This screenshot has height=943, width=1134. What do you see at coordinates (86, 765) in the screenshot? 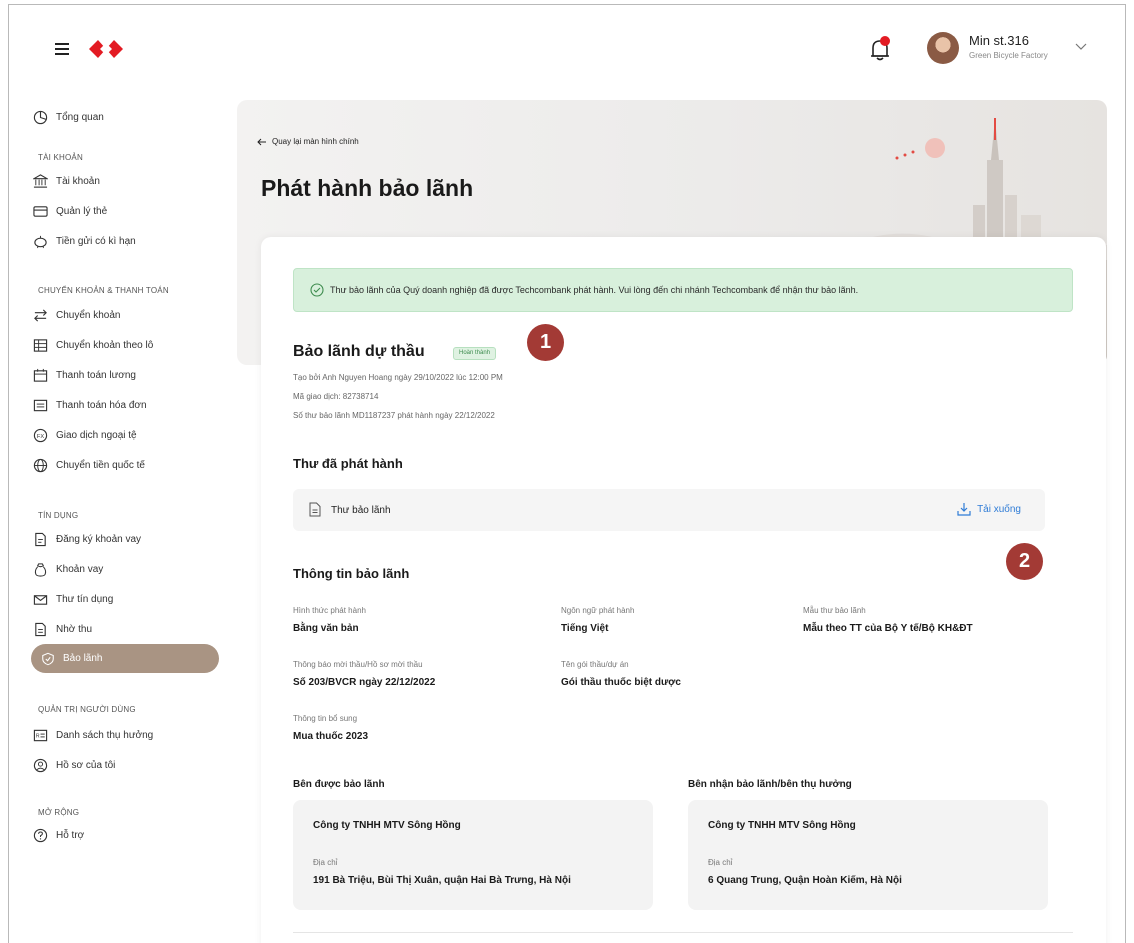
I see `sidebar-item-label: Hồ sơ của tôi` at bounding box center [86, 765].